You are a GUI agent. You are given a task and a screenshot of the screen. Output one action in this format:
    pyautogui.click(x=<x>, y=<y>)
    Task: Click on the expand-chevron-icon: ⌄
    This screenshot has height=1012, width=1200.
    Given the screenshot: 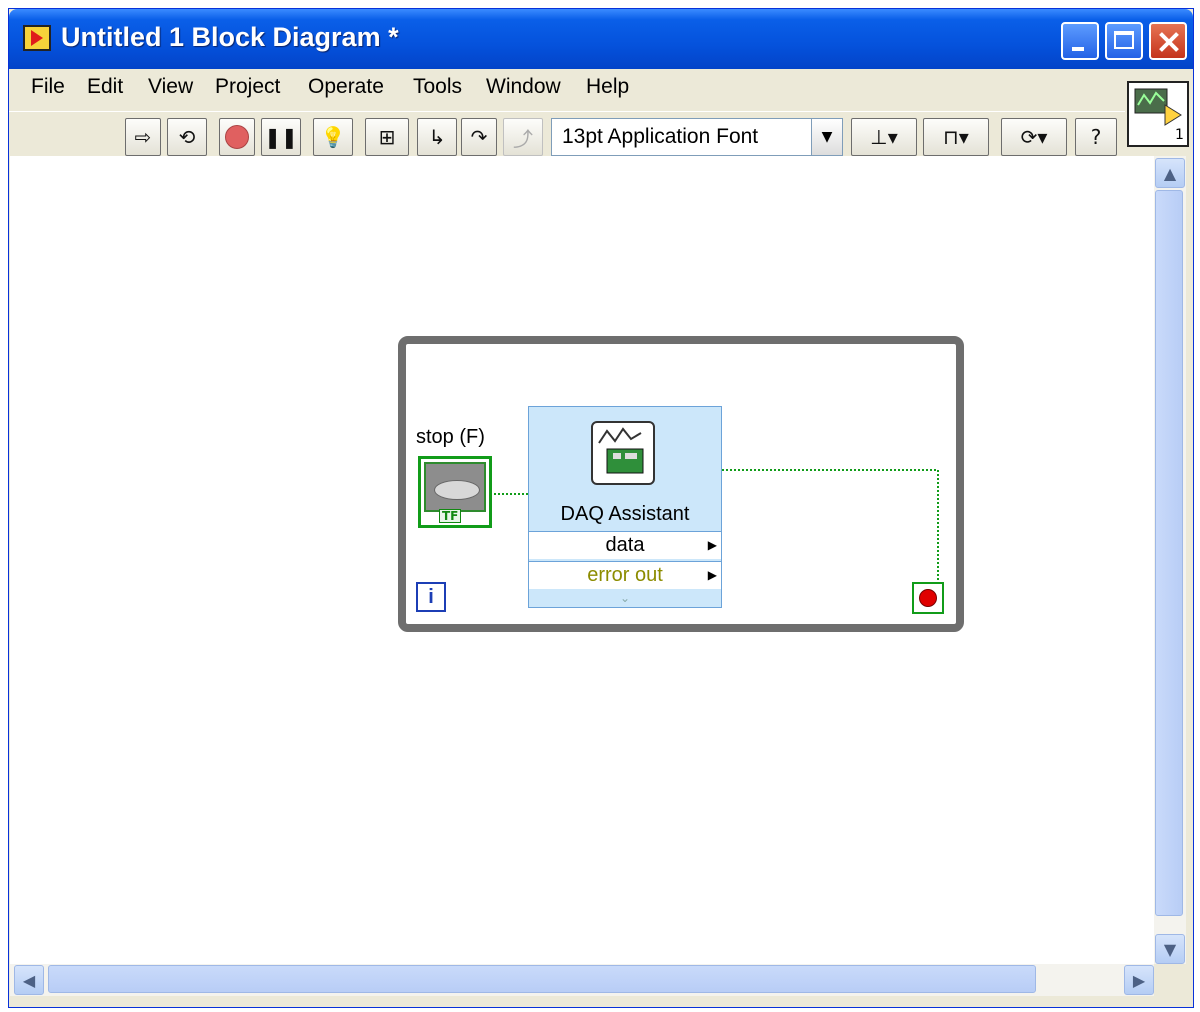 What is the action you would take?
    pyautogui.click(x=625, y=599)
    